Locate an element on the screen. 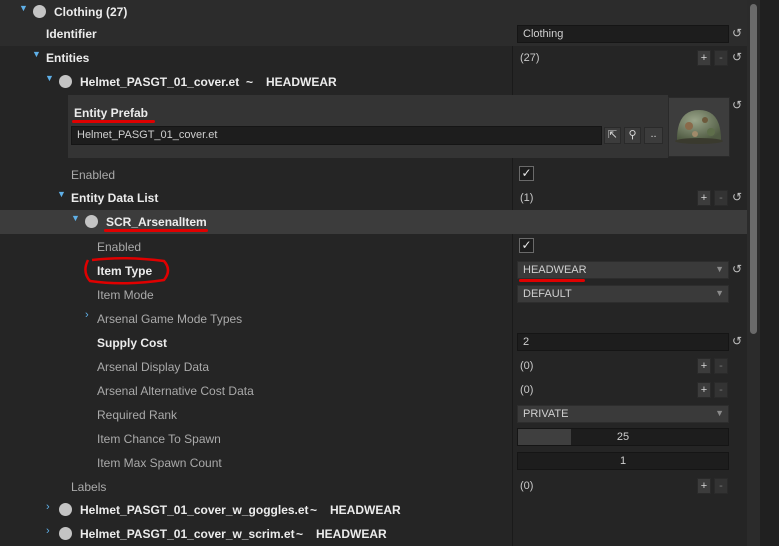  game-mode-types-label: Arsenal Game Mode Types is located at coordinates (170, 319).